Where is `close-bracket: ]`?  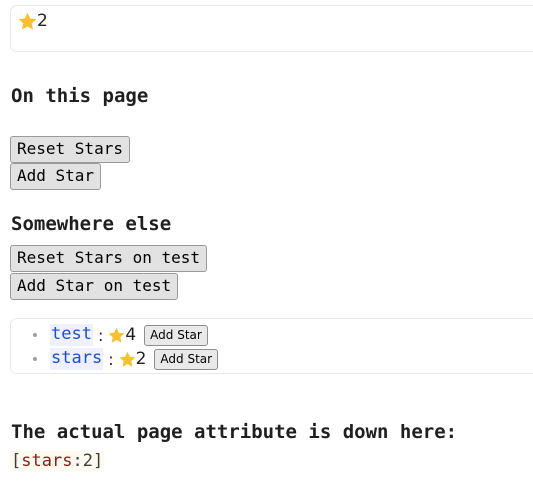 close-bracket: ] is located at coordinates (98, 461).